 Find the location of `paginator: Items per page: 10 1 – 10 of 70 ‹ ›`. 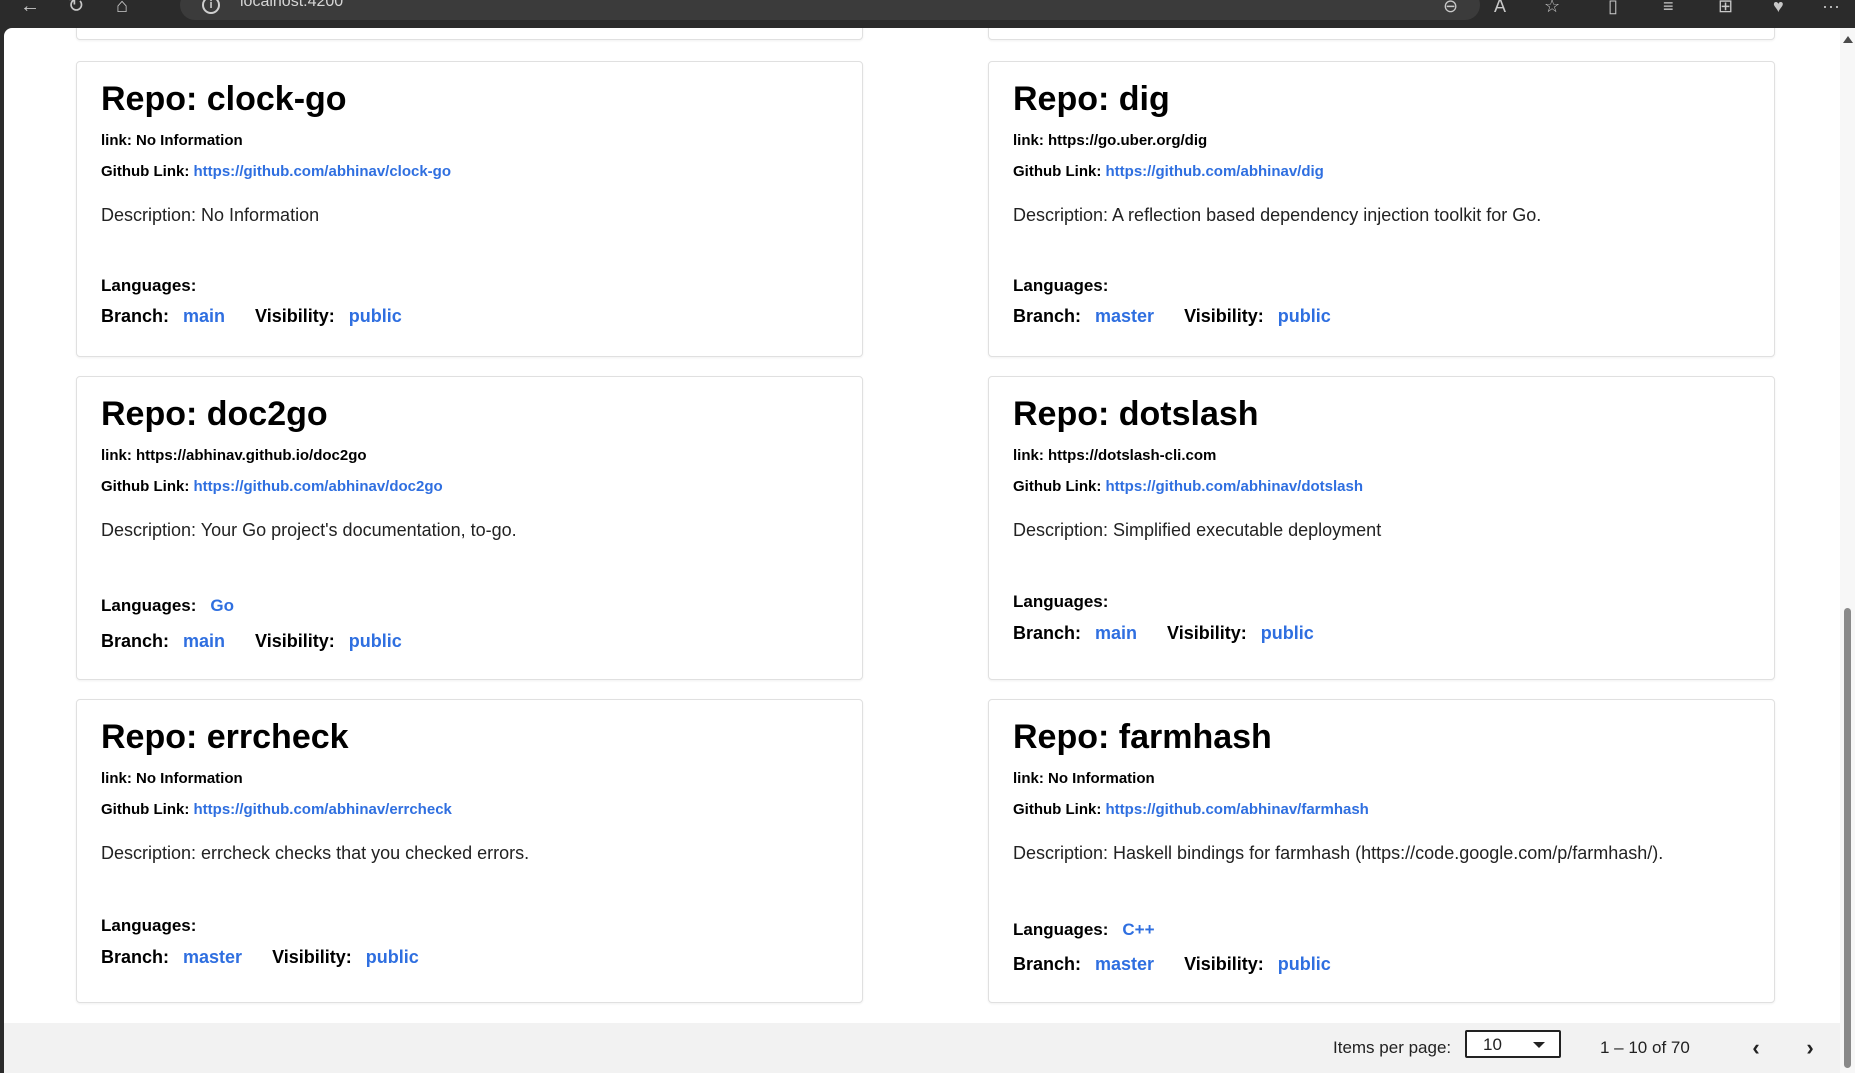

paginator: Items per page: 10 1 – 10 of 70 ‹ › is located at coordinates (922, 1048).